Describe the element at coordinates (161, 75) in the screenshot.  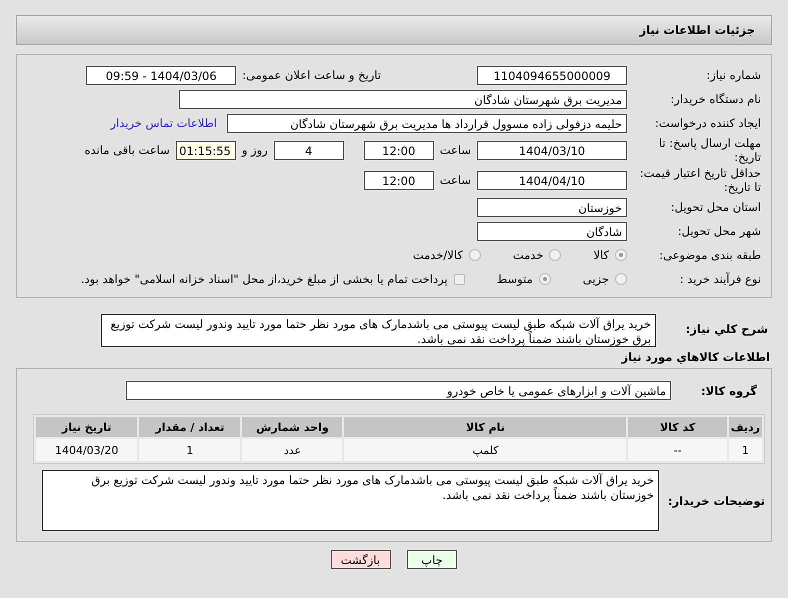
I see `announce-date-field: 1404/03/06 - 09:59` at that location.